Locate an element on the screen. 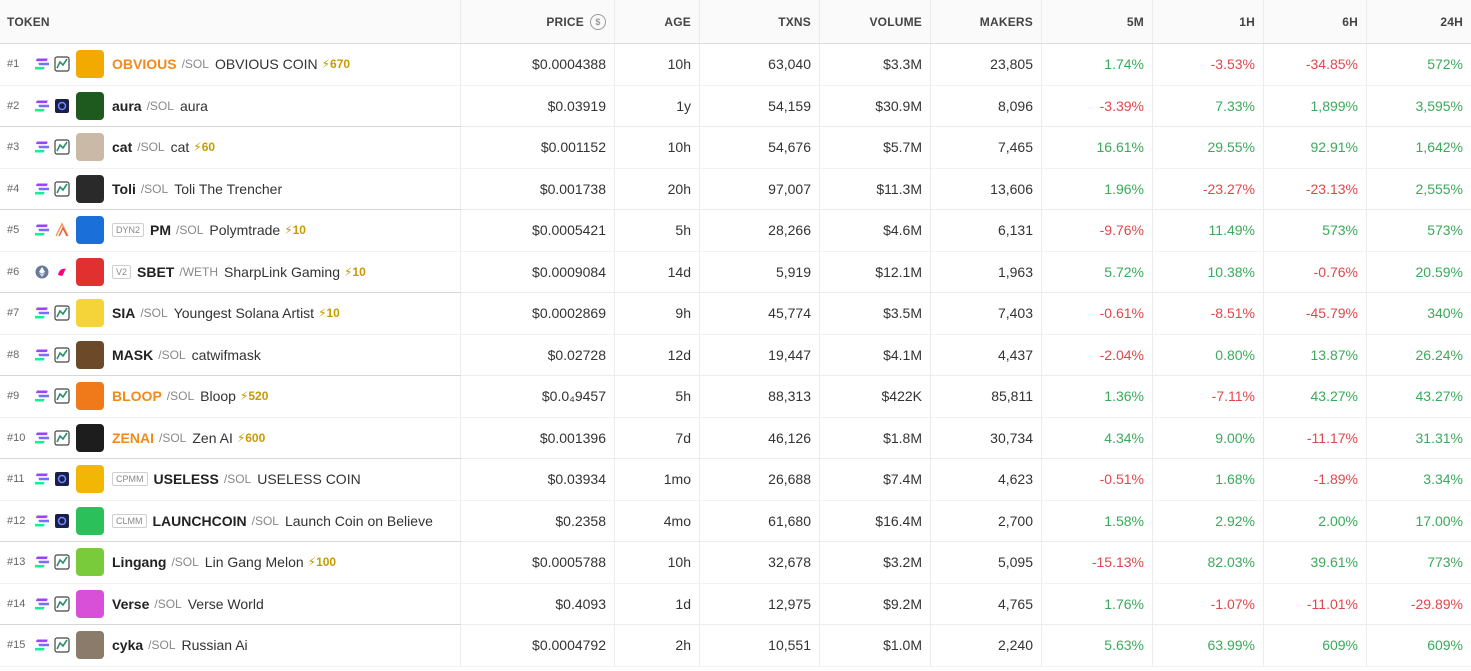 This screenshot has width=1471, height=671. token-cell: #4 Toli /SOL Toli The Trencher is located at coordinates (230, 189).